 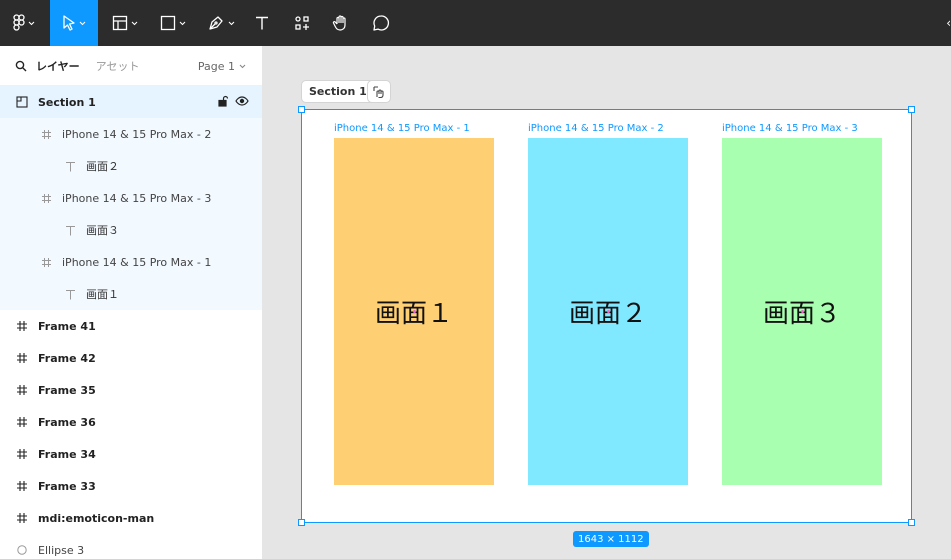 I want to click on search-icon, so click(x=21, y=66).